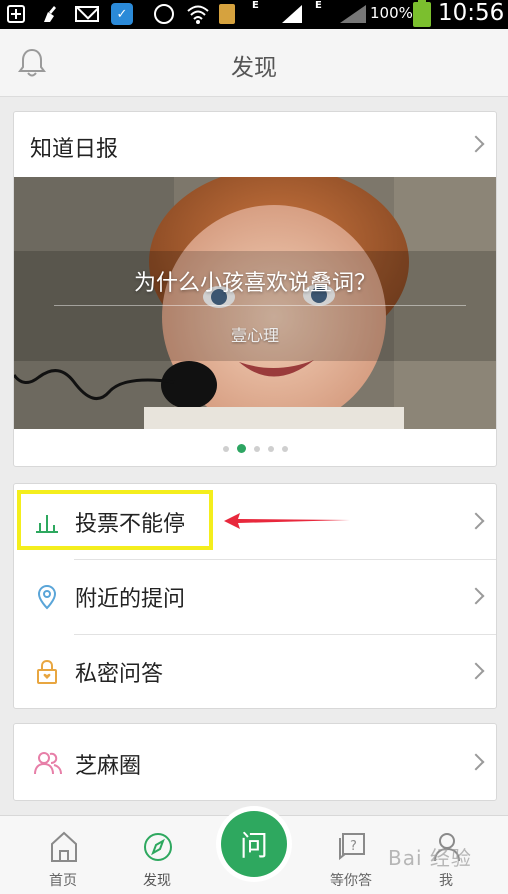 This screenshot has height=894, width=508. I want to click on people-icon, so click(48, 763).